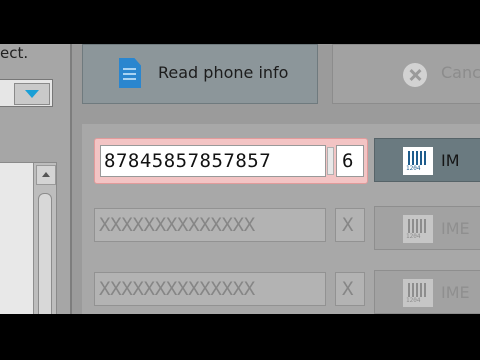  What do you see at coordinates (330, 161) in the screenshot?
I see `field-separator` at bounding box center [330, 161].